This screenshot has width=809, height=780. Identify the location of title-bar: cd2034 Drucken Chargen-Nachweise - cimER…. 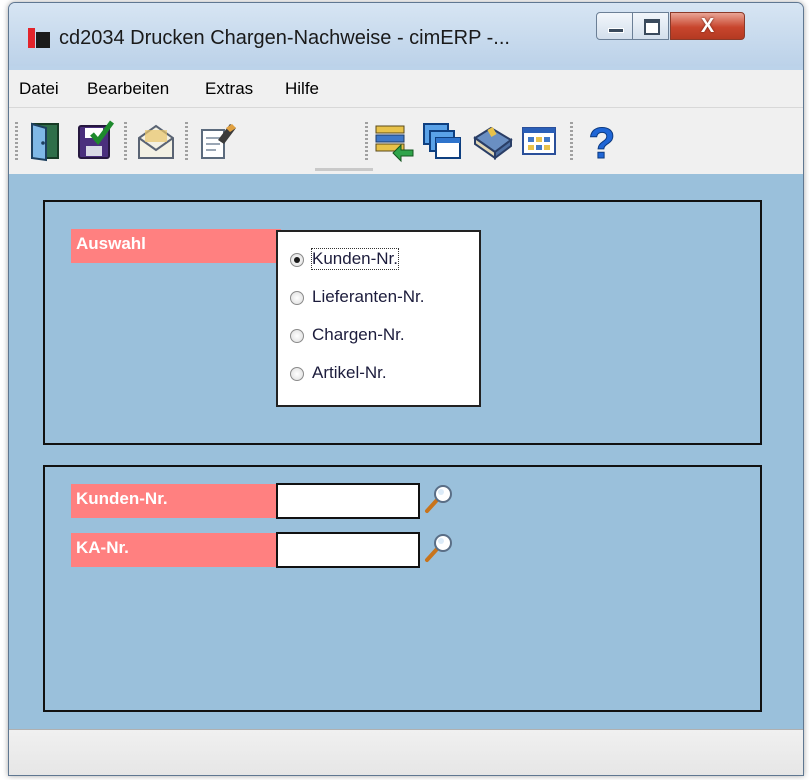
(406, 34).